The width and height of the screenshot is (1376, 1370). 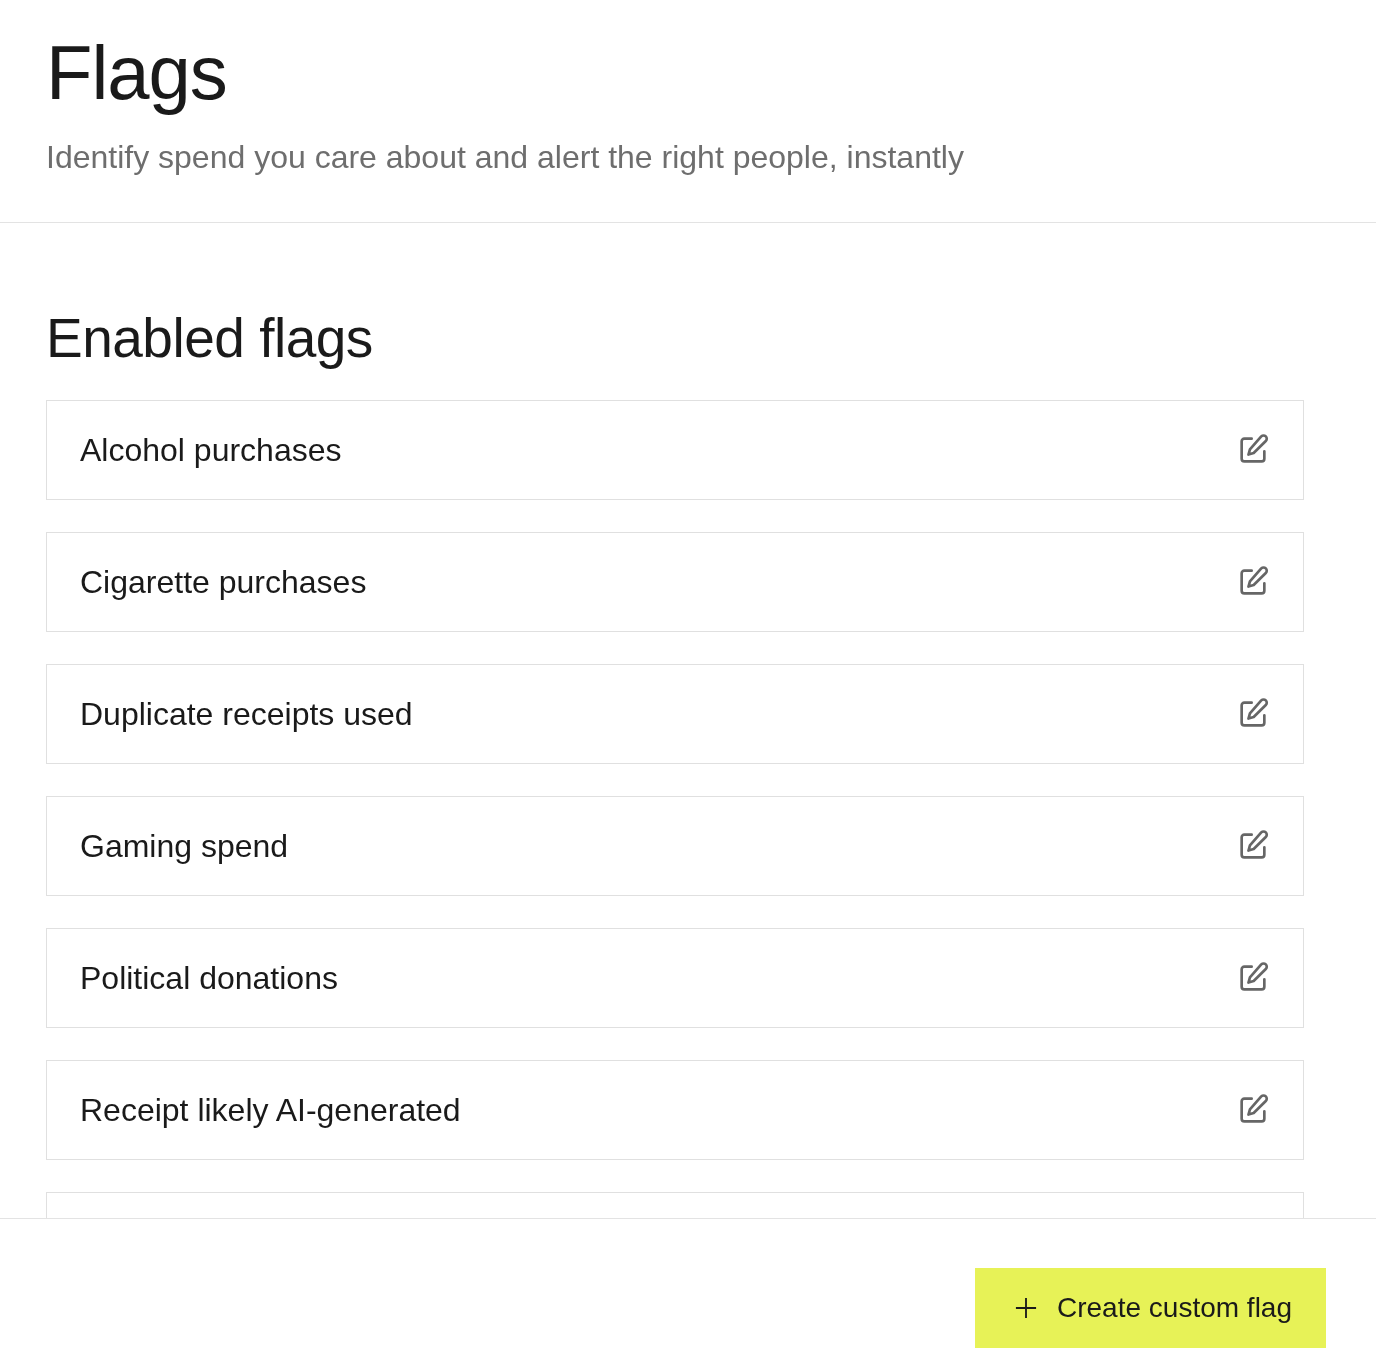 I want to click on flag-name: Receipt likely AI-generated, so click(x=270, y=1110).